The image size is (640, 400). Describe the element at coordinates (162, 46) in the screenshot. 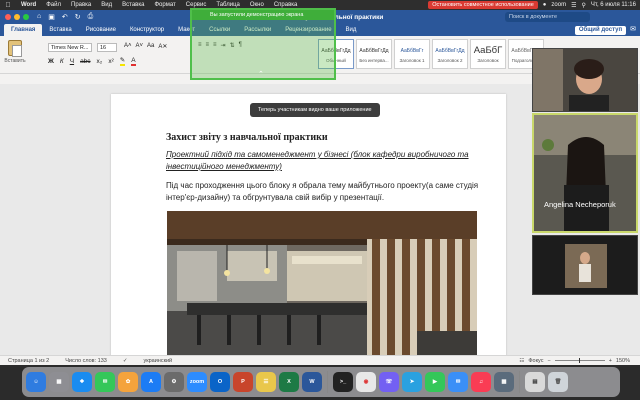

I see `clear-format-icon: A✕` at that location.